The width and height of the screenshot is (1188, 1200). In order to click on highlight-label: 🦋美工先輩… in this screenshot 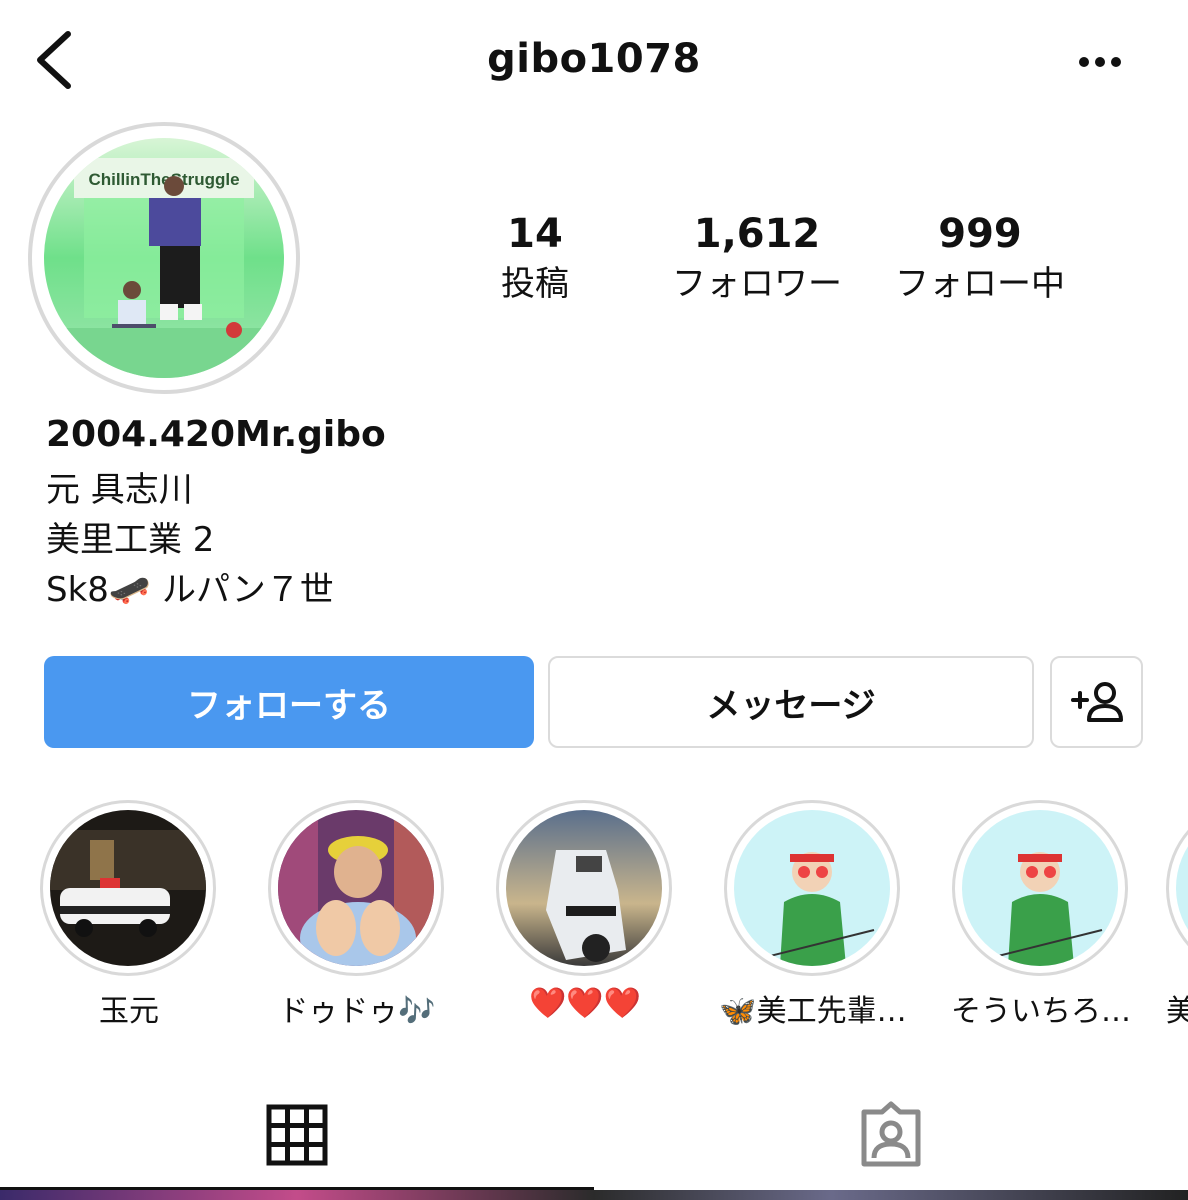, I will do `click(813, 1011)`.